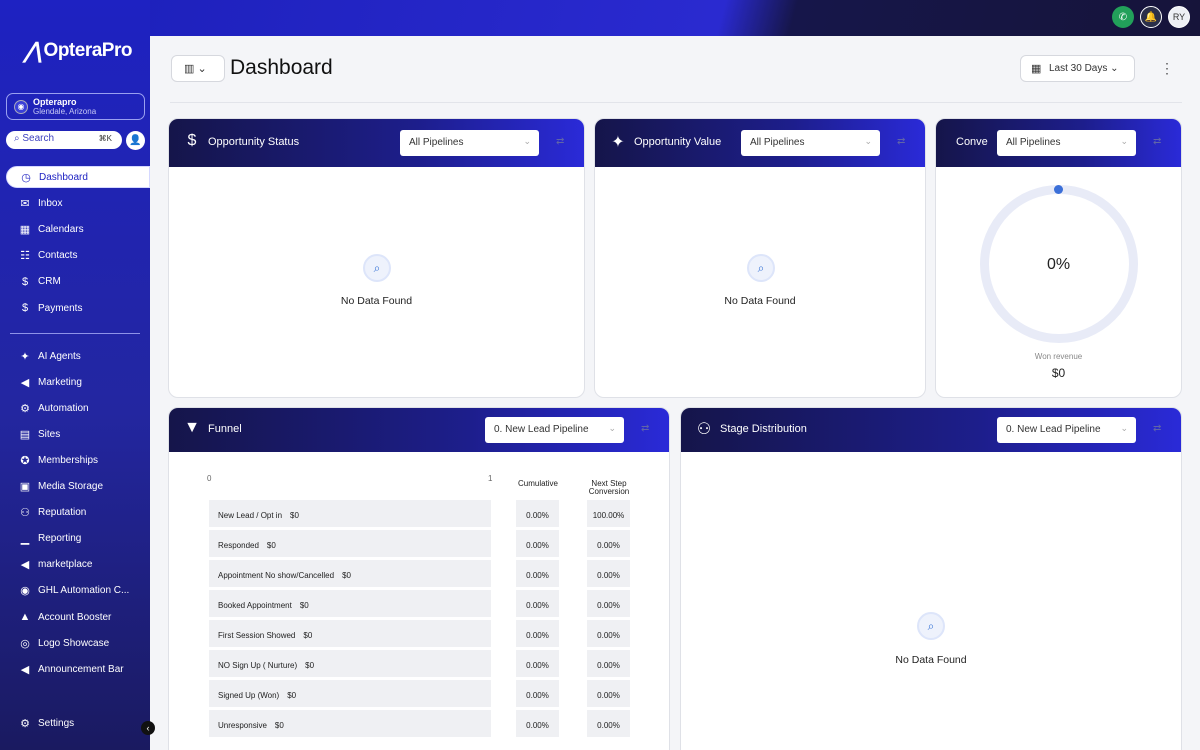 The width and height of the screenshot is (1200, 750). Describe the element at coordinates (25, 229) in the screenshot. I see `calendar-icon: ▦` at that location.